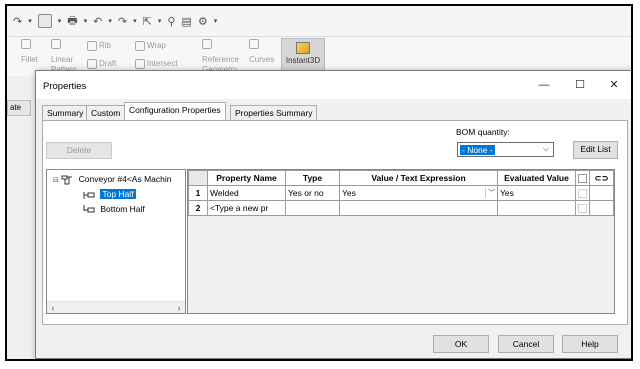 This screenshot has width=640, height=369. What do you see at coordinates (545, 148) in the screenshot?
I see `chevron-down-icon: ⌵` at bounding box center [545, 148].